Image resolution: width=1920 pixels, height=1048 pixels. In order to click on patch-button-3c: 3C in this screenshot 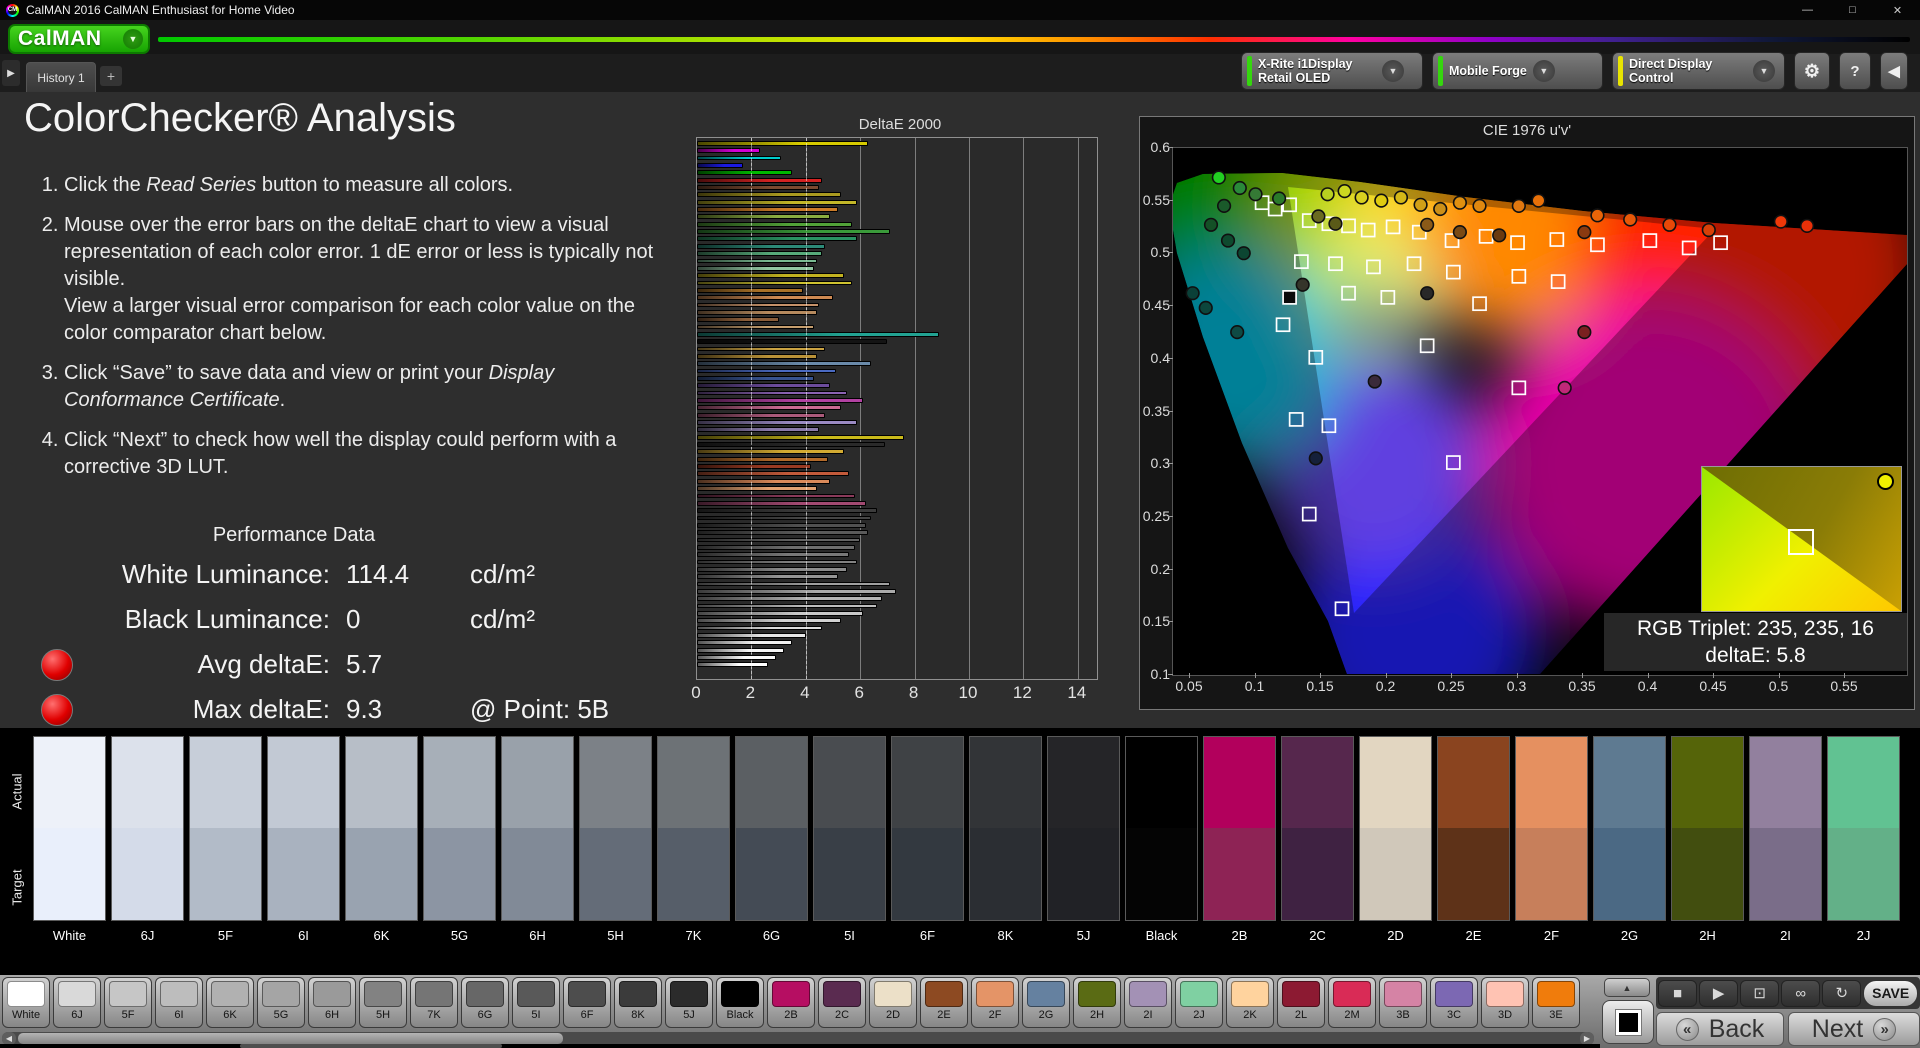, I will do `click(1454, 1002)`.